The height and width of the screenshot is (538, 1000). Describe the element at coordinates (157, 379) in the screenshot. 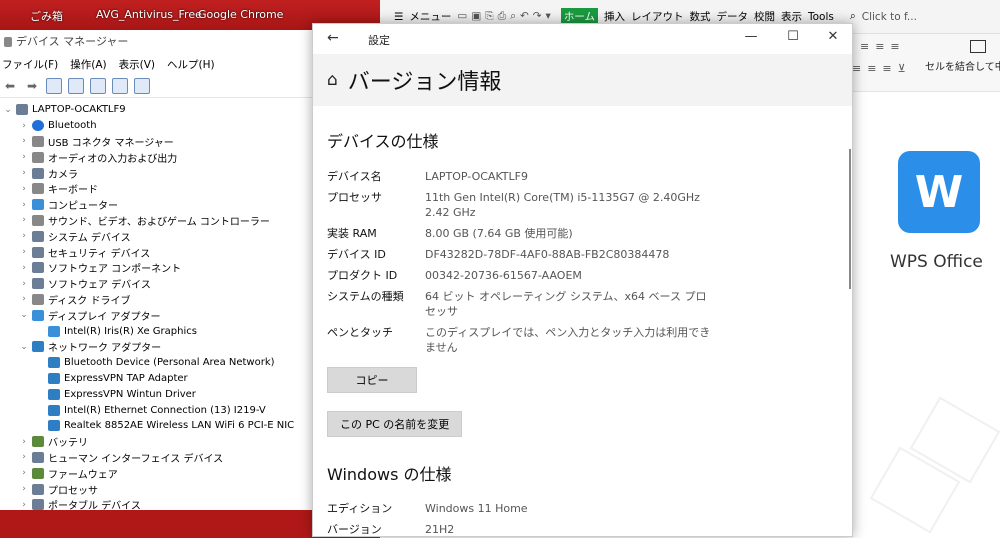

I see `tree-node: ExpressVPN TAP Adapter` at that location.